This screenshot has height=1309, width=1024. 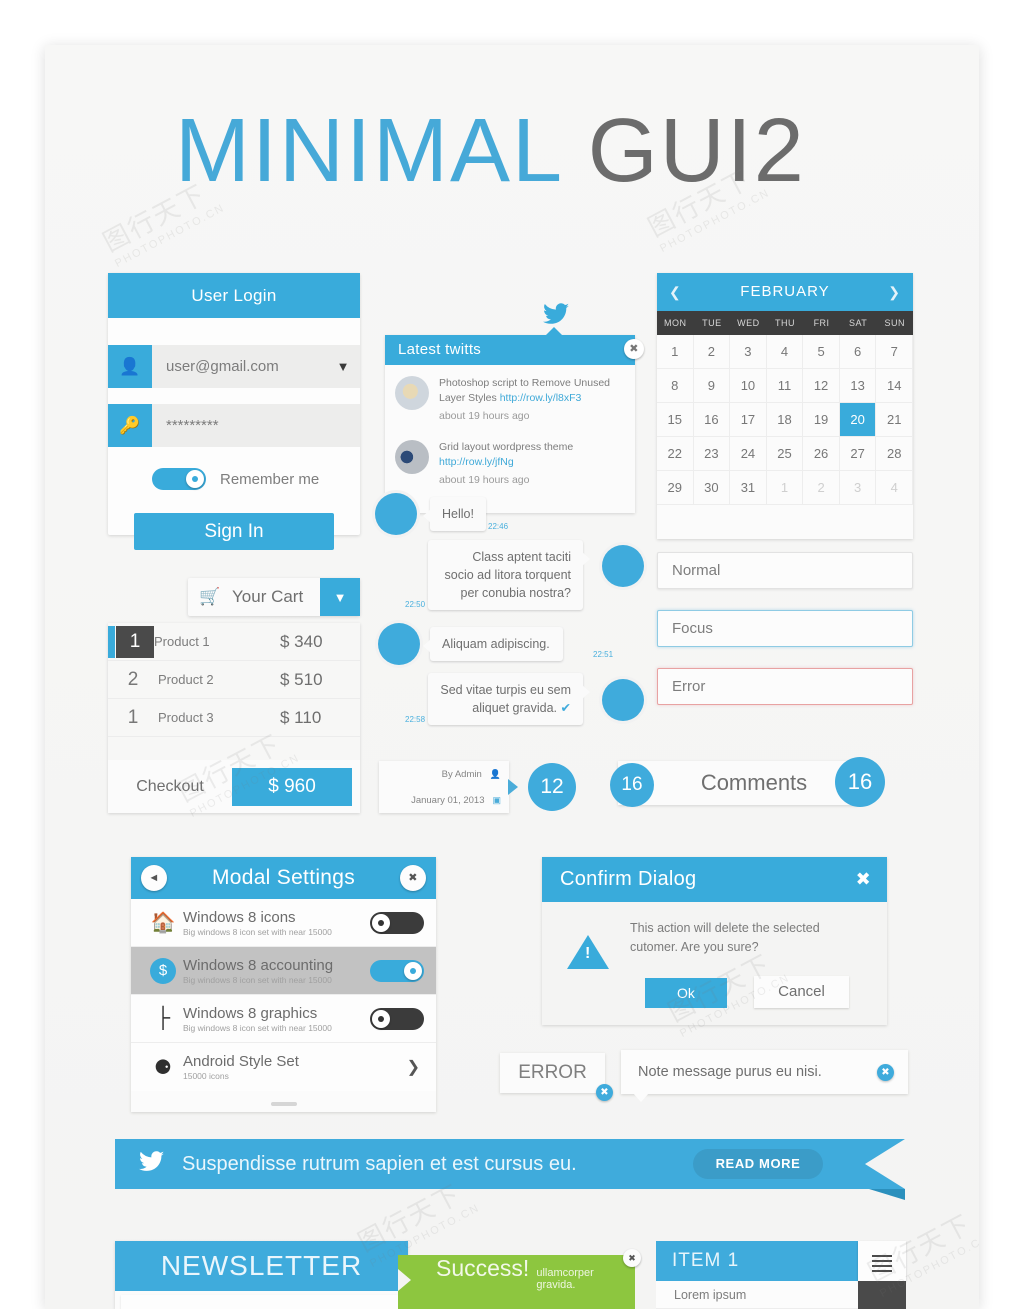 I want to click on calendar-day: 30, so click(x=712, y=488).